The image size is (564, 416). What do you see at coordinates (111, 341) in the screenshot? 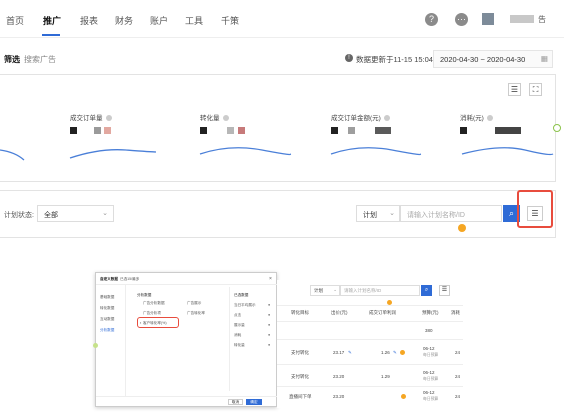
I see `dialog-left-menu: 基础数据 转化数据 互动数据 分析数据` at bounding box center [111, 341].